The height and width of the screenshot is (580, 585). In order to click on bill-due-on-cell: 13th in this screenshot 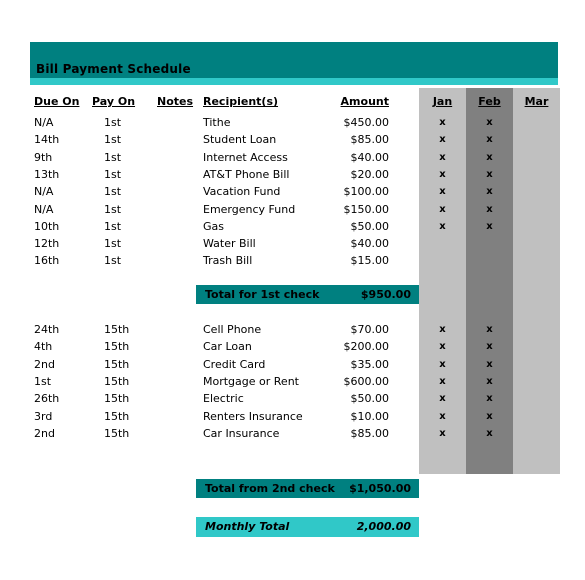, I will do `click(46, 174)`.